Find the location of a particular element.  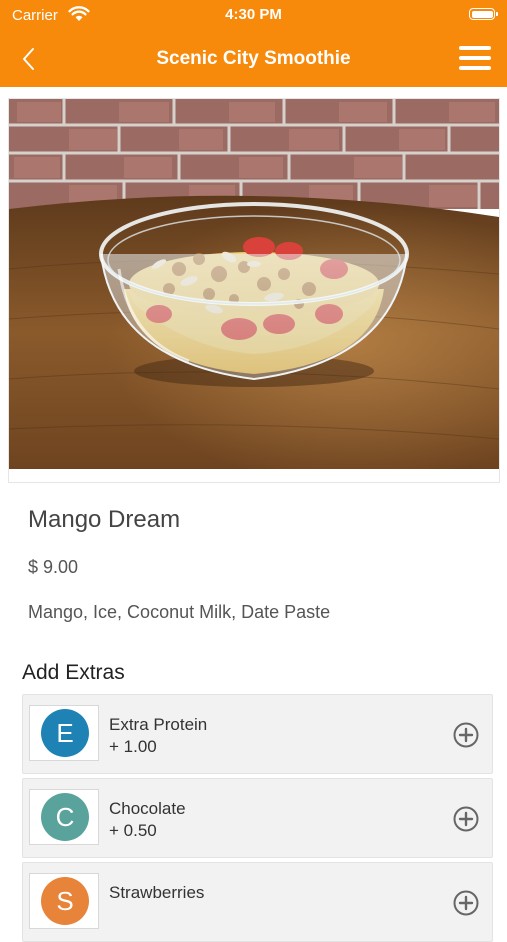

extra-name: Extra Protein is located at coordinates (158, 724).